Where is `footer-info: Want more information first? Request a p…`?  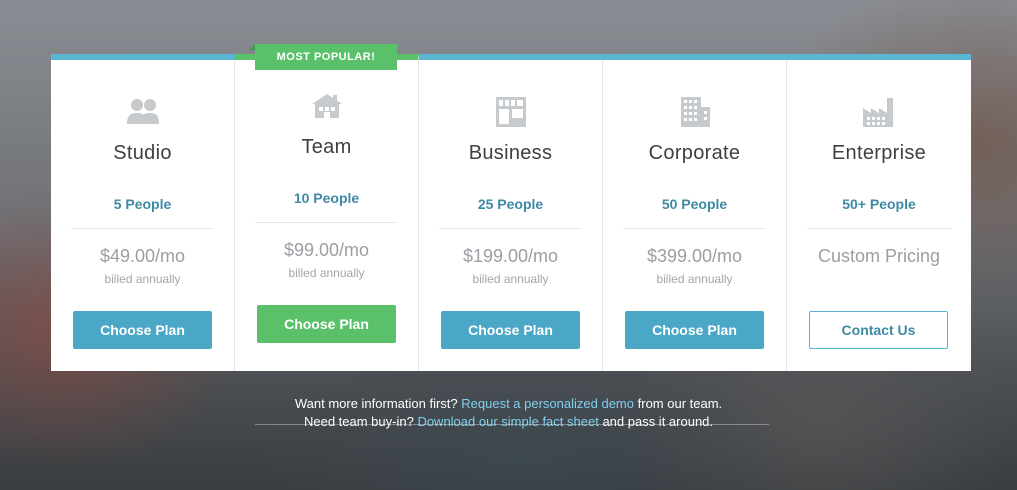
footer-info: Want more information first? Request a p… is located at coordinates (508, 413).